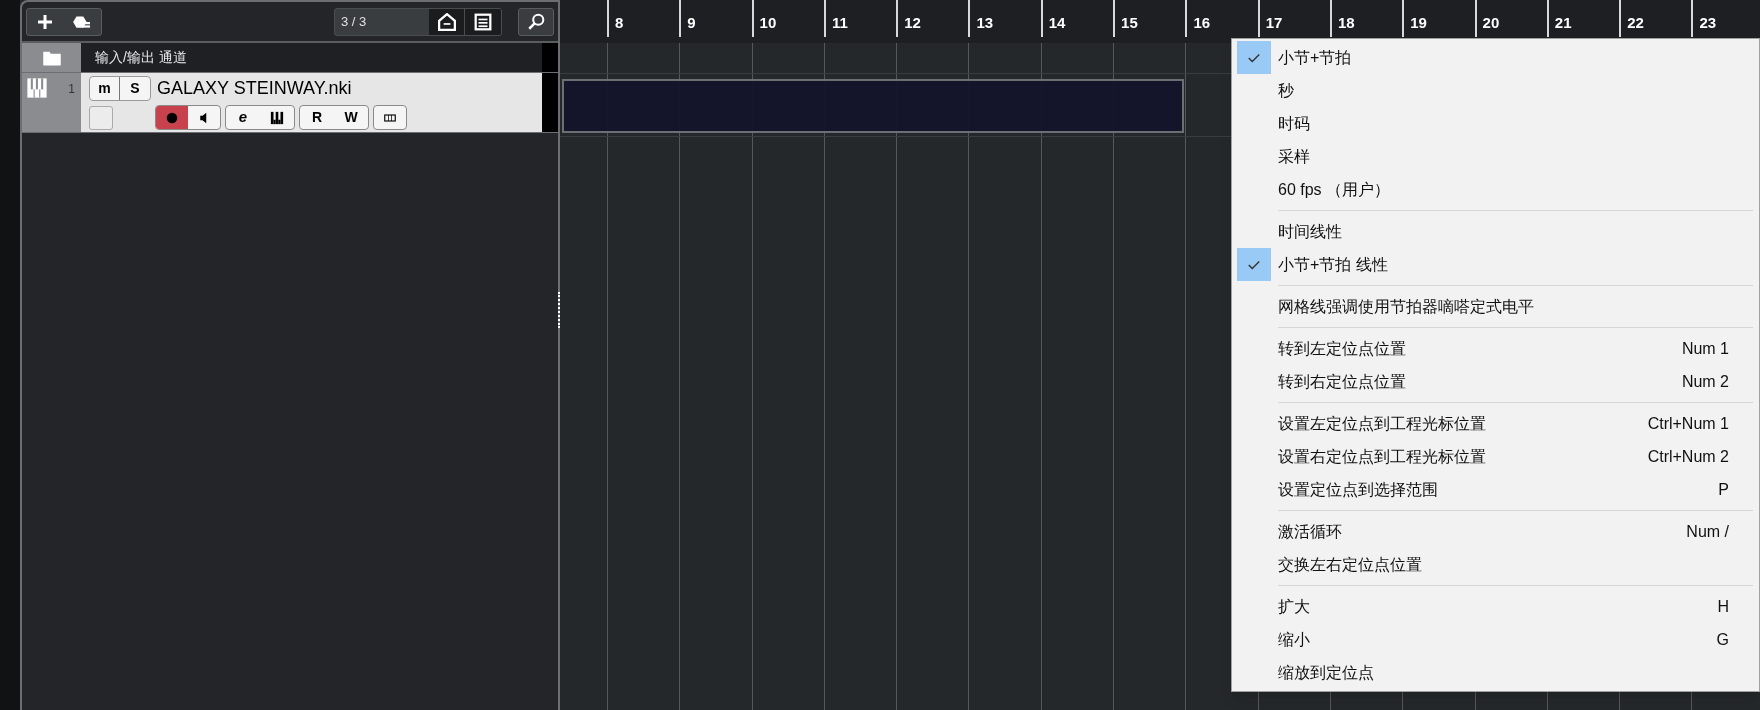 The image size is (1760, 710). What do you see at coordinates (72, 89) in the screenshot?
I see `track-number: 1` at bounding box center [72, 89].